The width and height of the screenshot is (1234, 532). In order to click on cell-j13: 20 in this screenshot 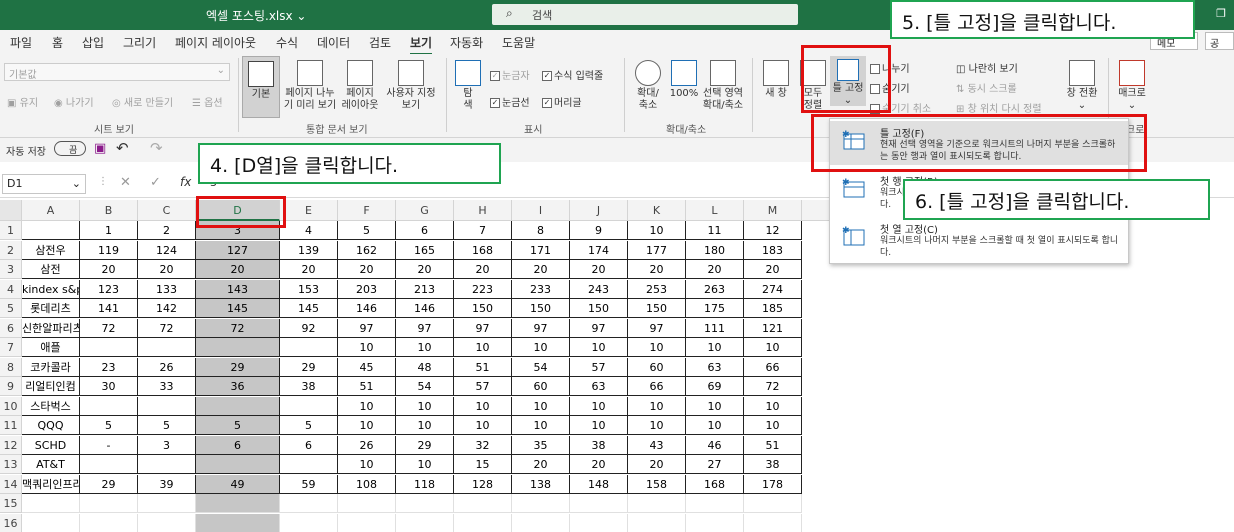, I will do `click(599, 464)`.